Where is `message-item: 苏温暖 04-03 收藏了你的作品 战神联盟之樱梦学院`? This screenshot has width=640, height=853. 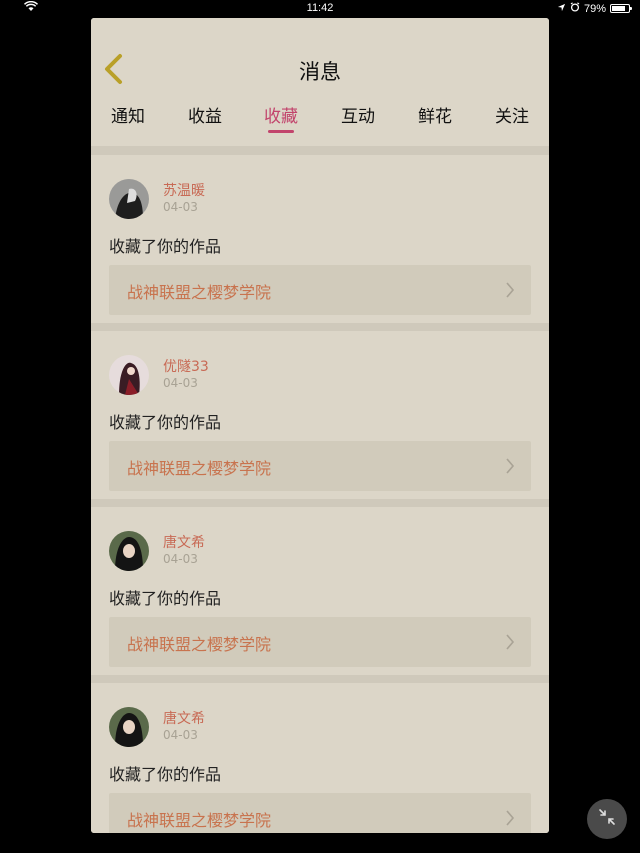
message-item: 苏温暖 04-03 收藏了你的作品 战神联盟之樱梦学院 is located at coordinates (320, 239).